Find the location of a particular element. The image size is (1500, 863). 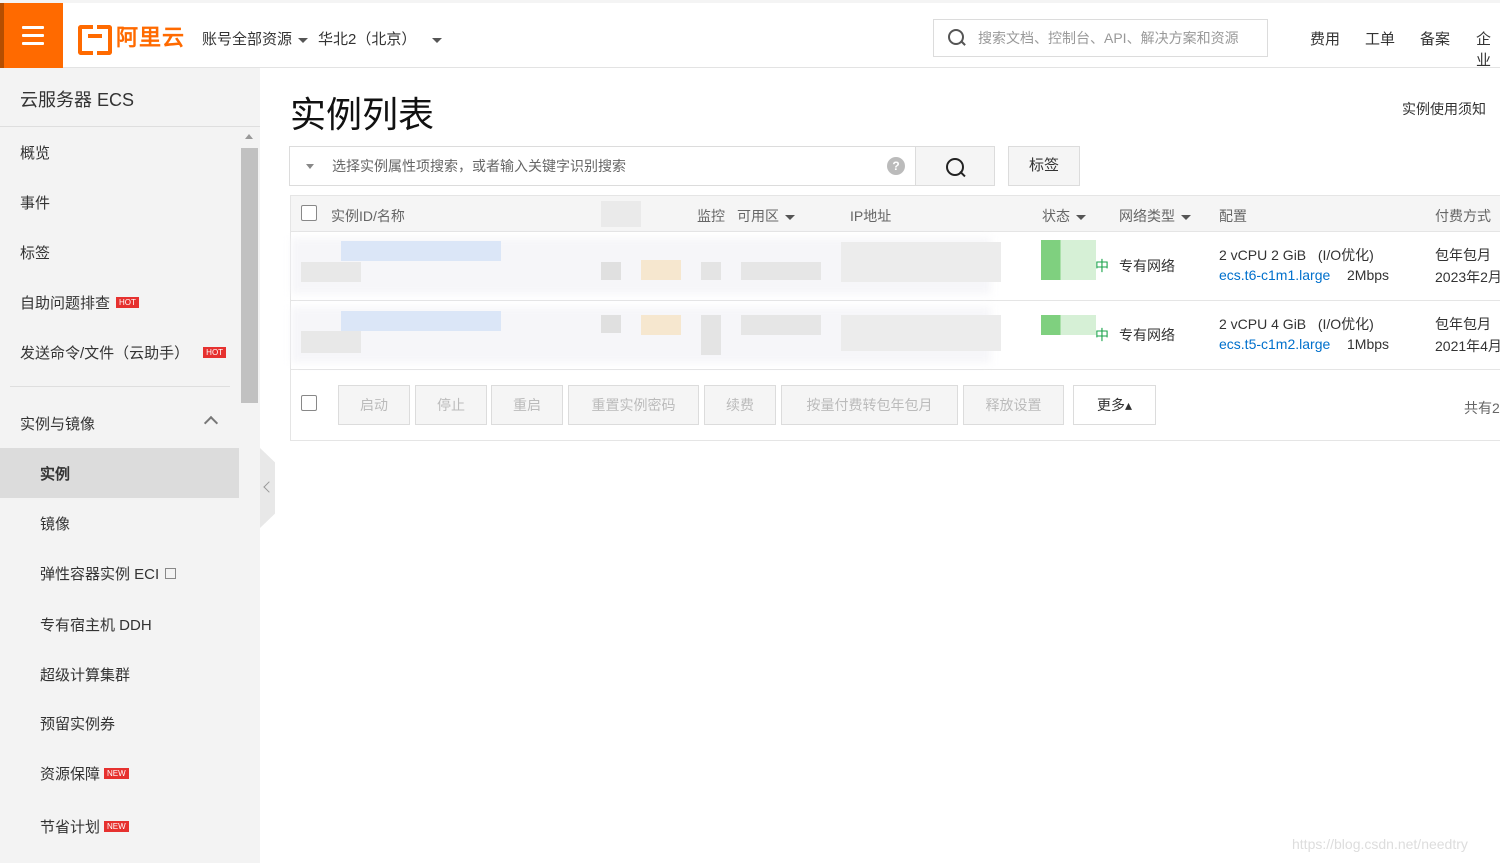

sidebar-item-events: 事件 is located at coordinates (35, 202).